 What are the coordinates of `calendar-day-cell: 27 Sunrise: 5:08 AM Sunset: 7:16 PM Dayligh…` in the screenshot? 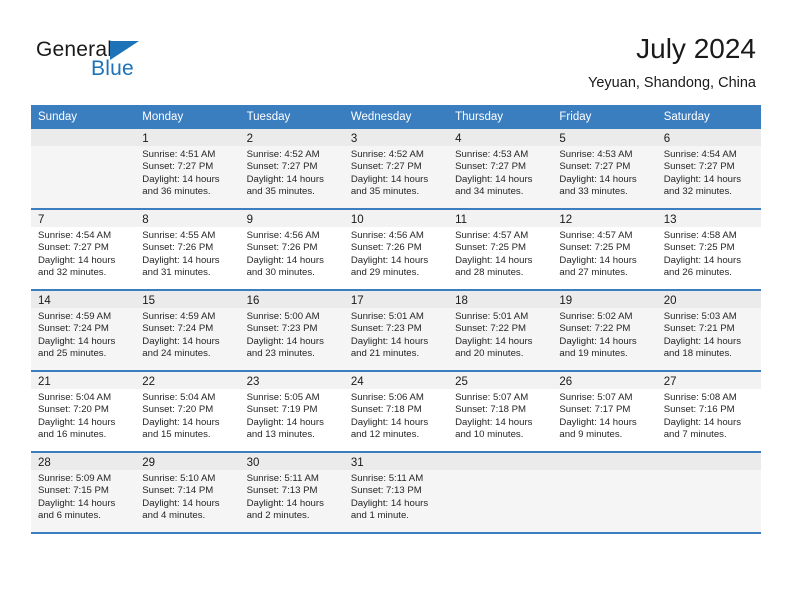 It's located at (708, 412).